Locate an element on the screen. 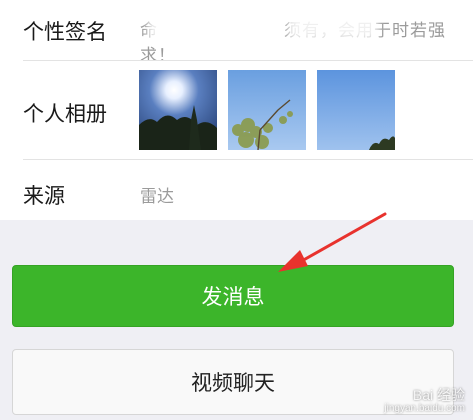 The width and height of the screenshot is (473, 420). album-photo-sky is located at coordinates (356, 110).